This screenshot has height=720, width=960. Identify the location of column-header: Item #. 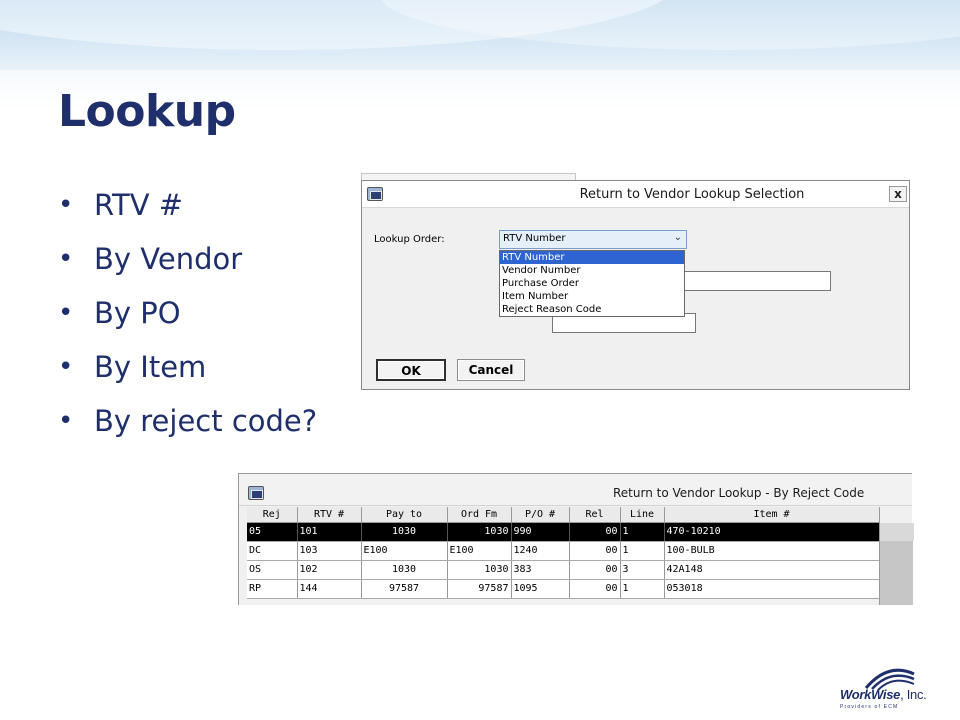
(772, 515).